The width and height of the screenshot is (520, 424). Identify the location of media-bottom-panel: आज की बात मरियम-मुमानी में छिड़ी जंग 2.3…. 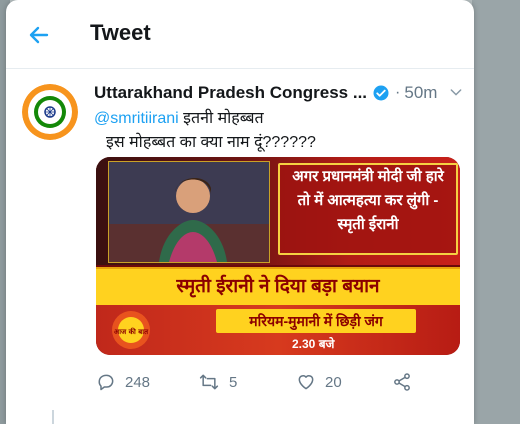
(278, 330).